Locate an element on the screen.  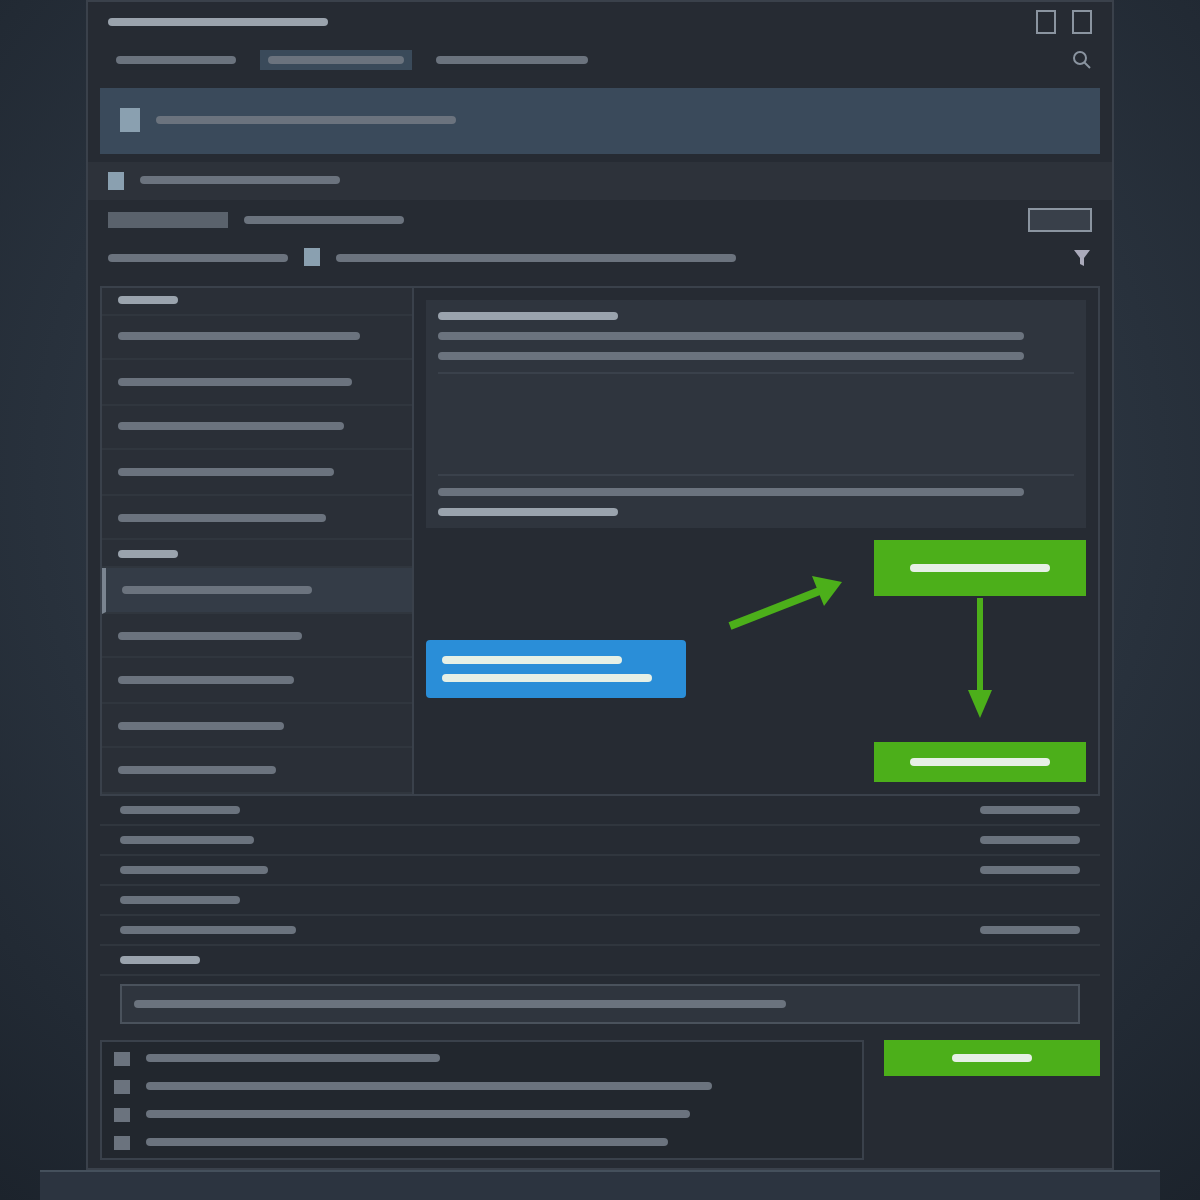
setting-label-drawing is located at coordinates (180, 900).